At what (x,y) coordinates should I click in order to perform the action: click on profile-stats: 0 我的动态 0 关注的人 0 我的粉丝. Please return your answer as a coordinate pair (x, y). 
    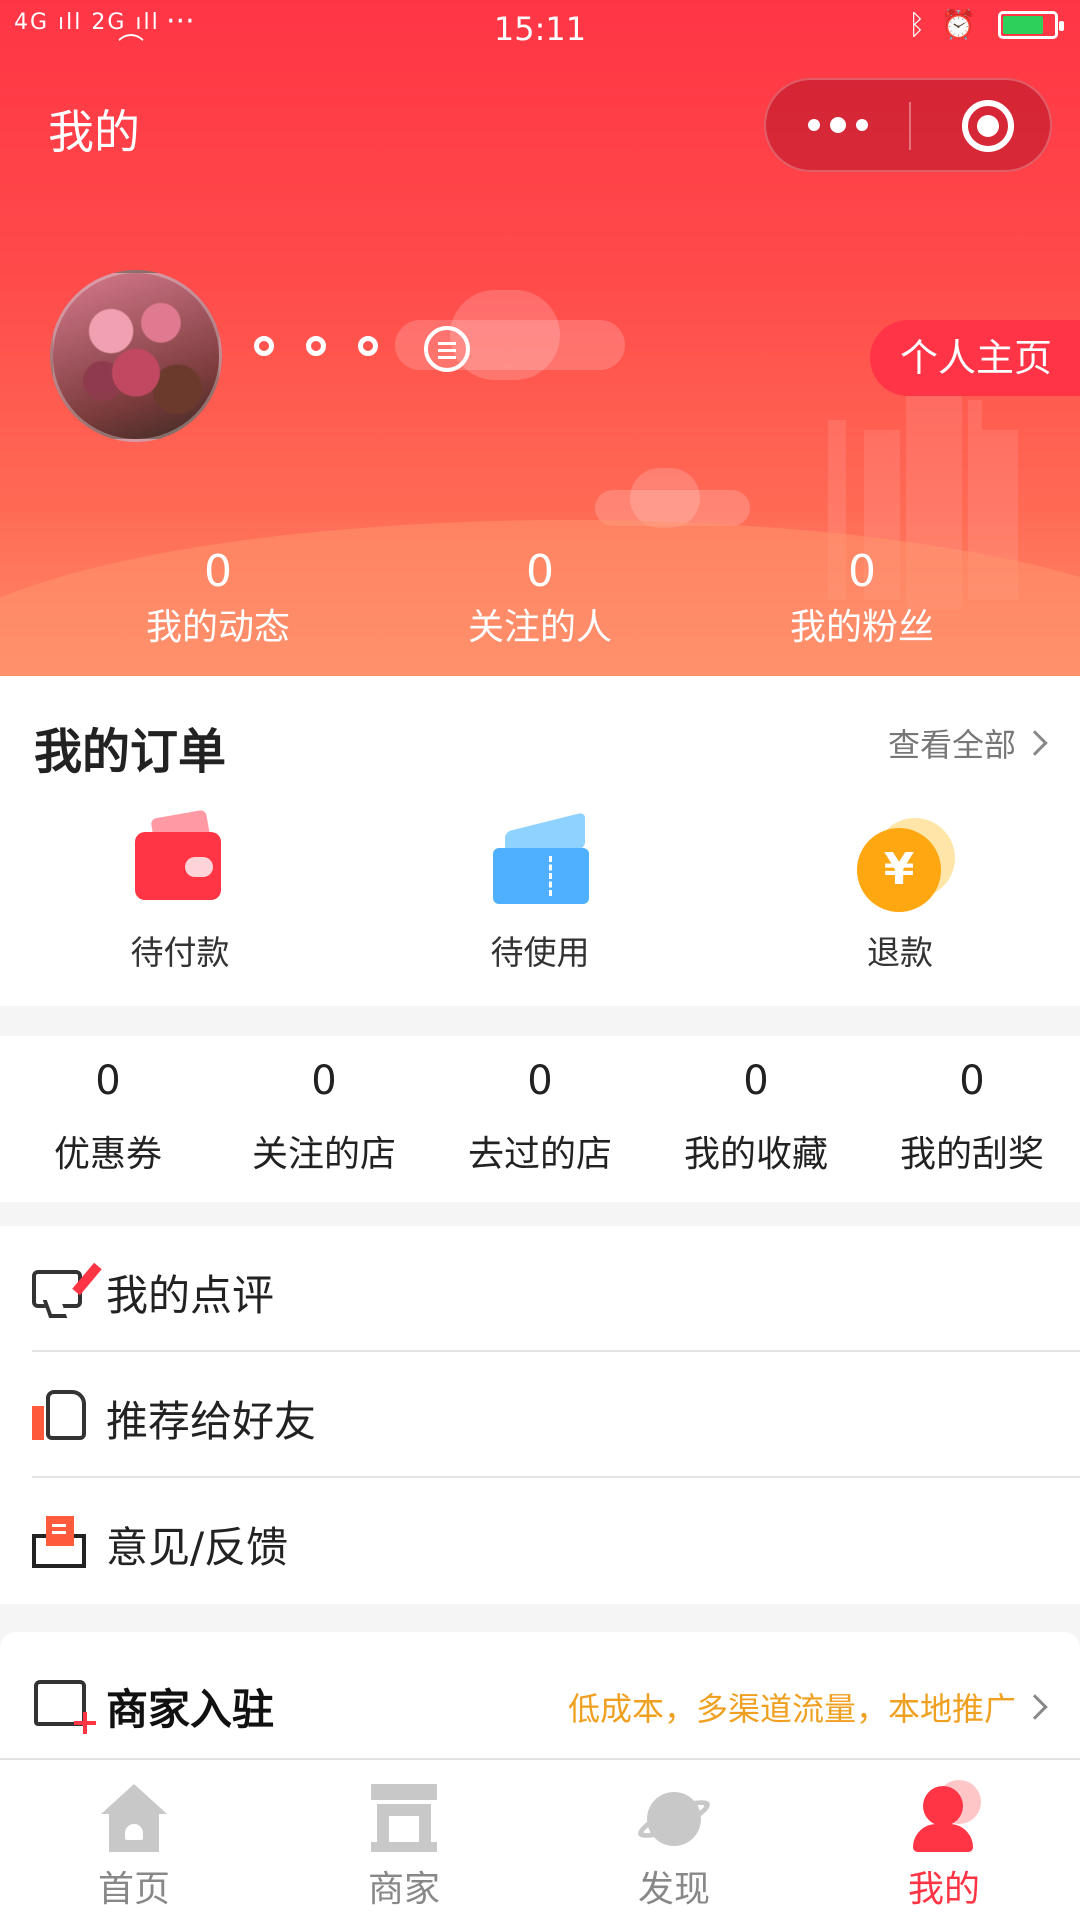
    Looking at the image, I should click on (540, 604).